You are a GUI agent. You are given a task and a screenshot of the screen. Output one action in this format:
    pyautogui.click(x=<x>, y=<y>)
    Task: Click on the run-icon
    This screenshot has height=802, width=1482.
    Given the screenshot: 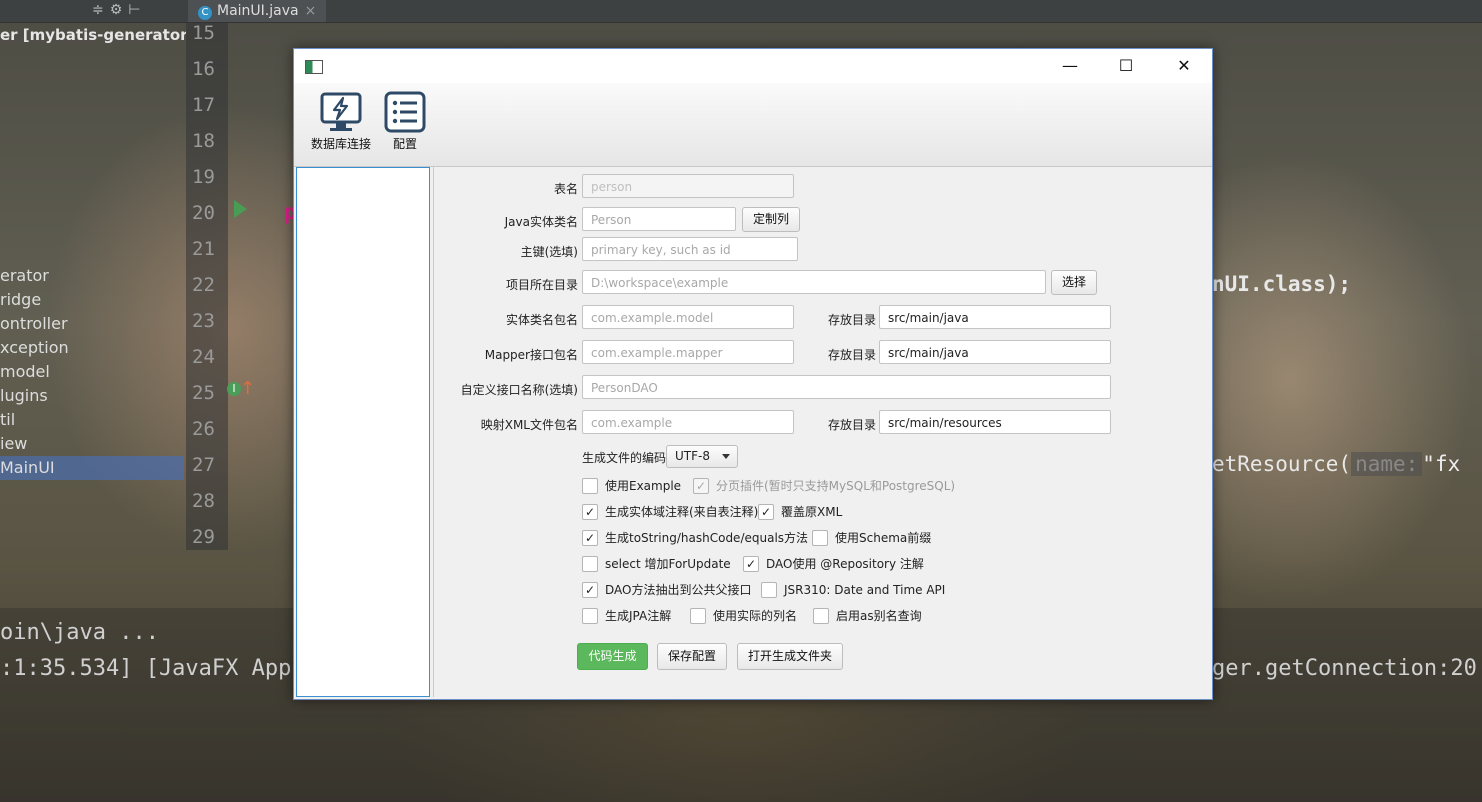 What is the action you would take?
    pyautogui.click(x=240, y=209)
    